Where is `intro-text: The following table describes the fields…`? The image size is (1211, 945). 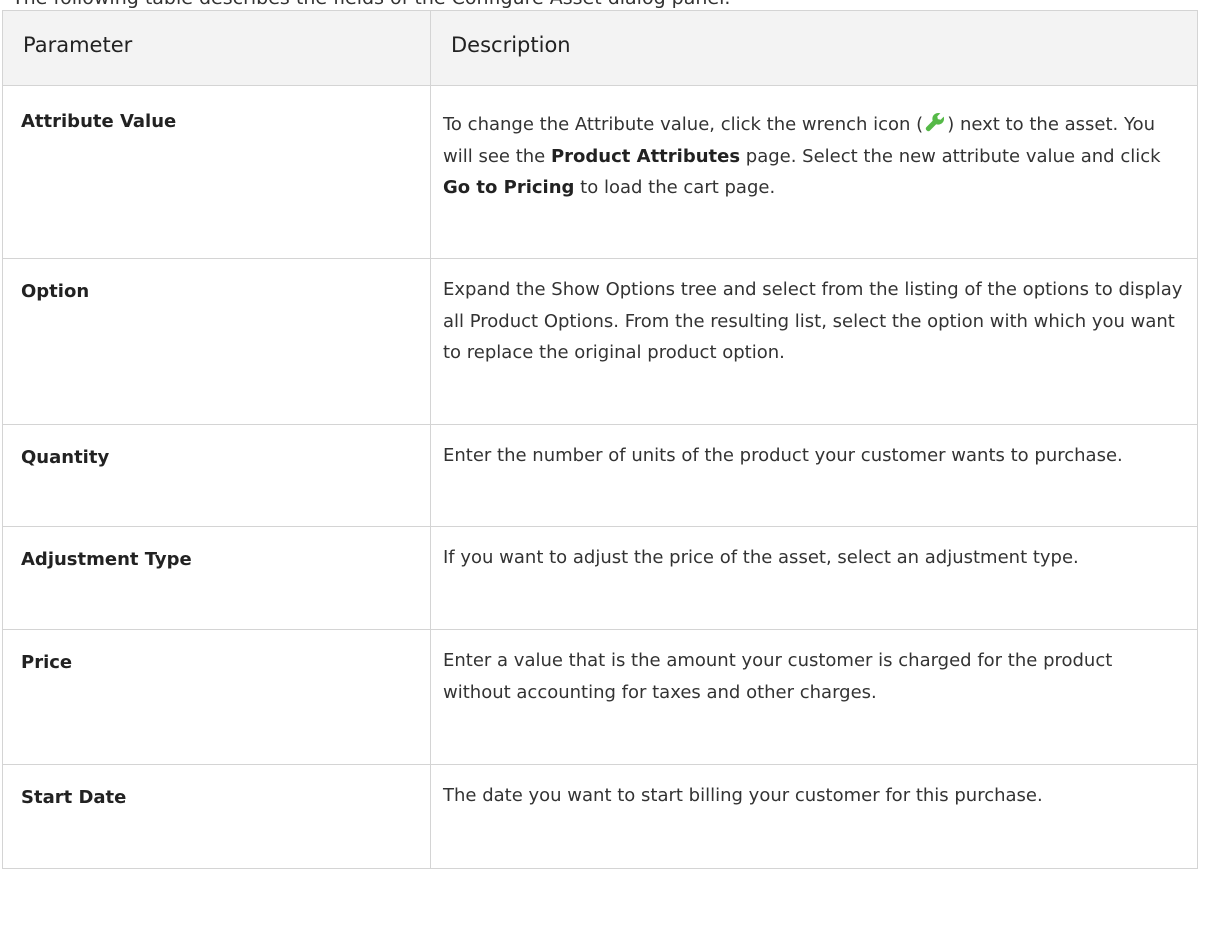
intro-text: The following table describes the fields… is located at coordinates (371, 5).